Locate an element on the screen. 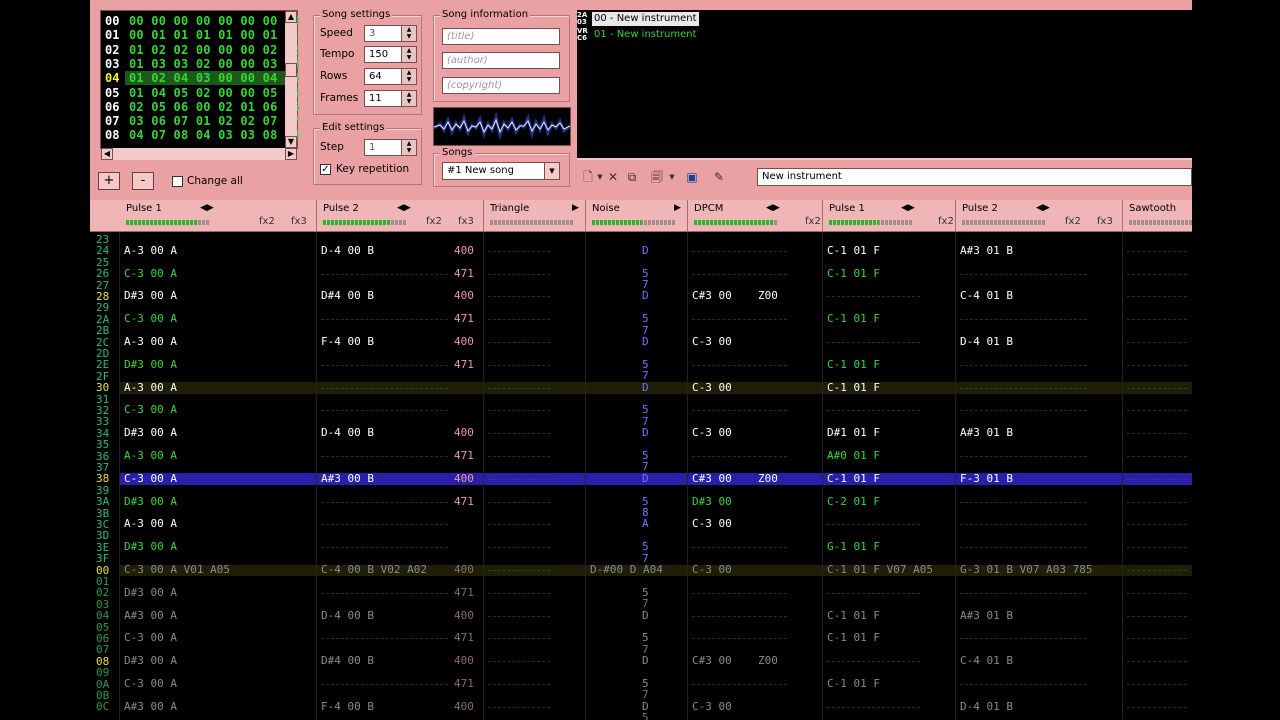  instrument-item: VR C6 01 - New instrument is located at coordinates (638, 35).